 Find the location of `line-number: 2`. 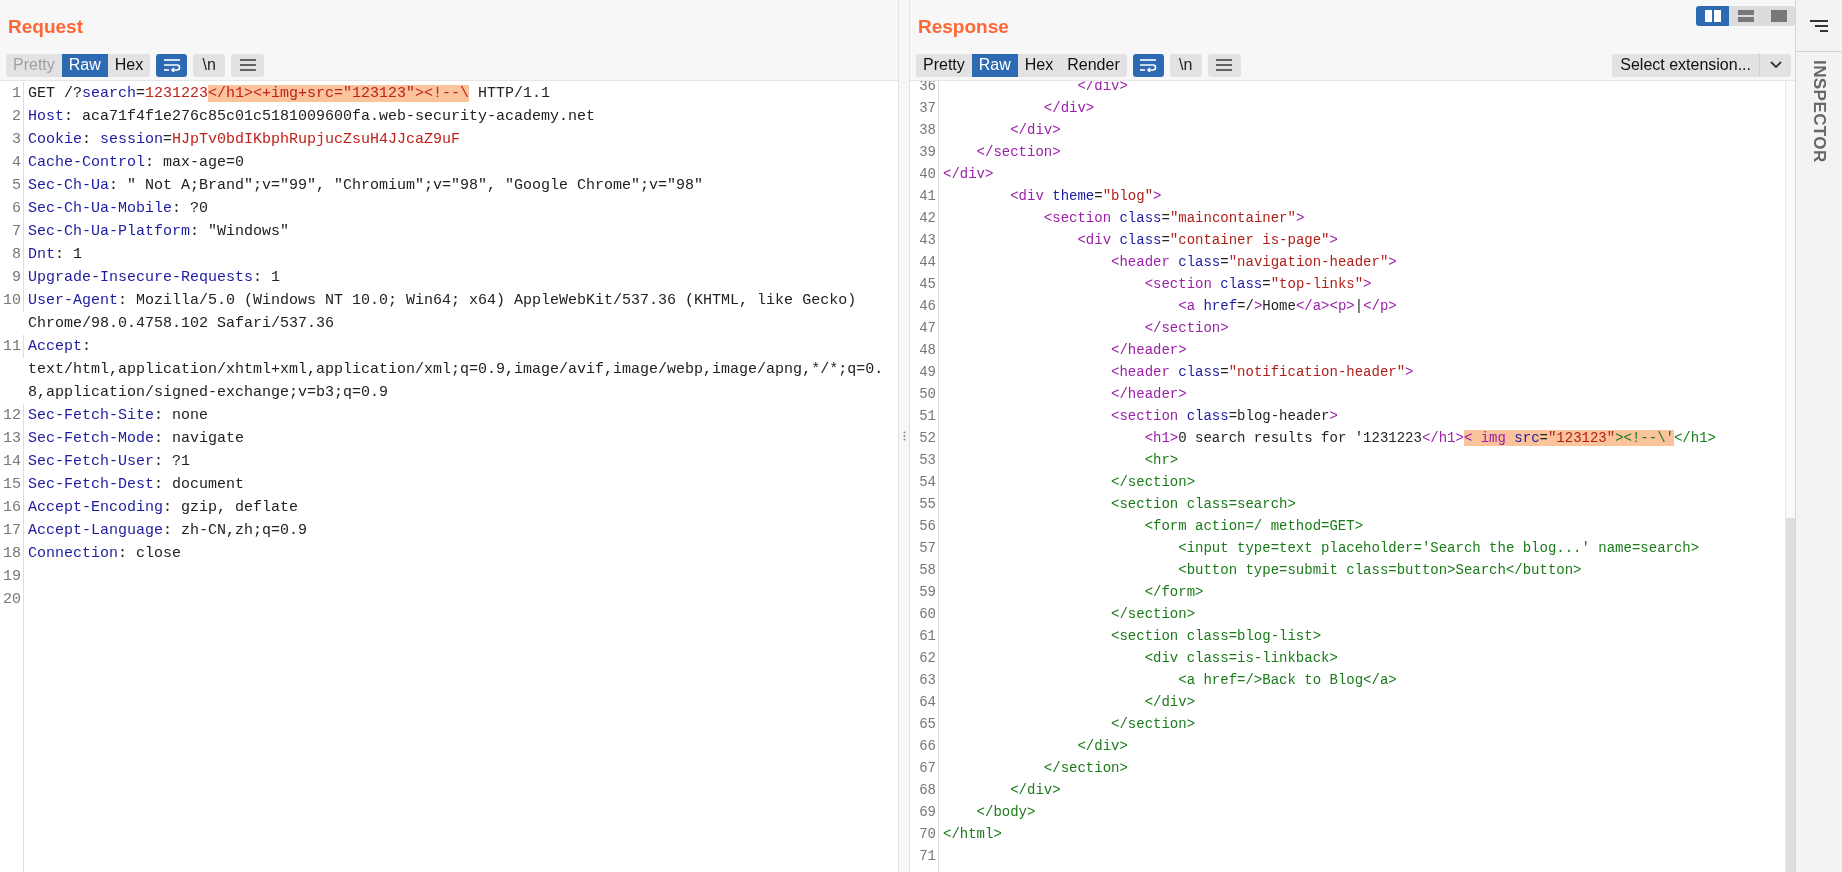

line-number: 2 is located at coordinates (16, 117).